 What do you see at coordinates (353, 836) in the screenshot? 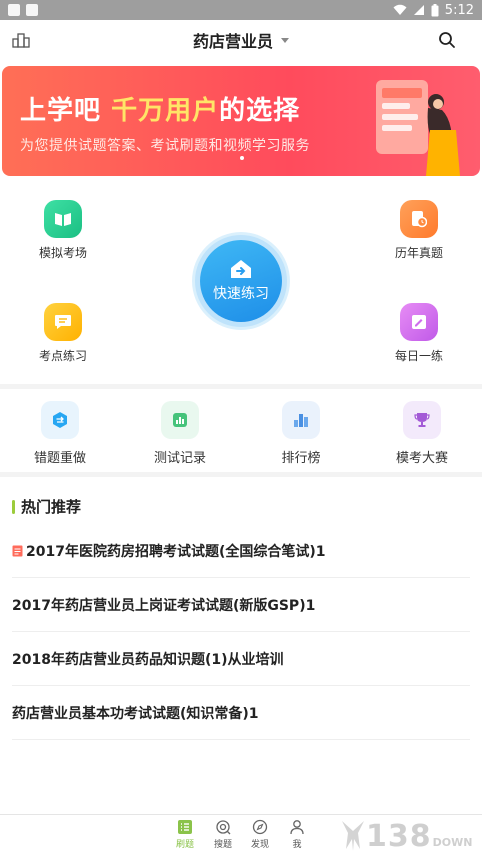
I see `logo-icon` at bounding box center [353, 836].